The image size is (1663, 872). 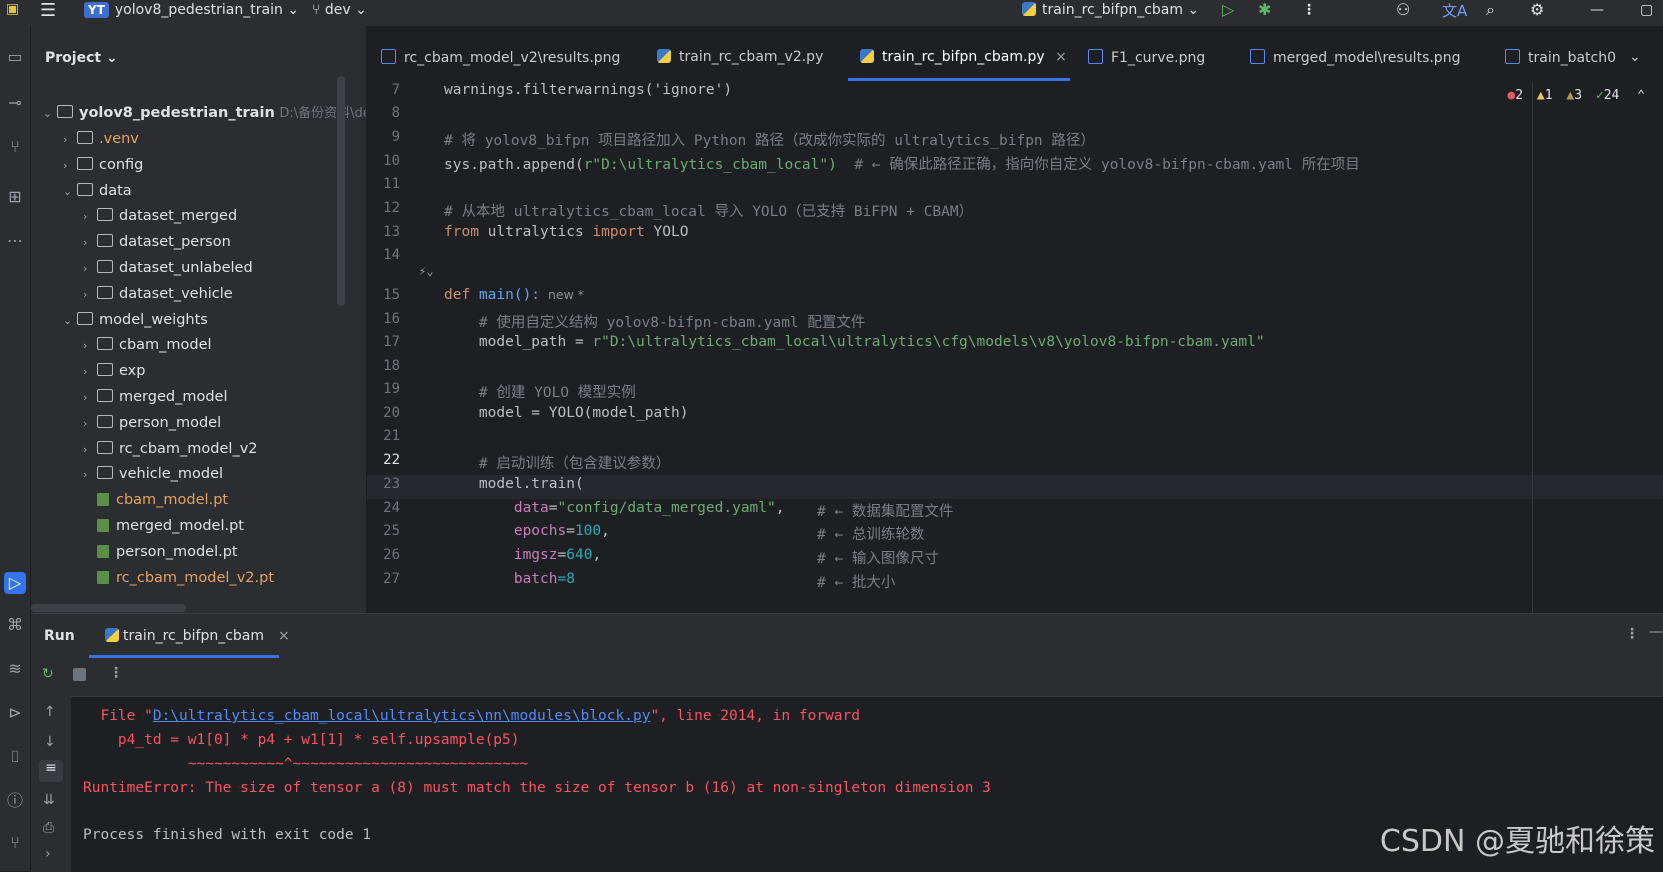 I want to click on line-number: 18, so click(x=383, y=366).